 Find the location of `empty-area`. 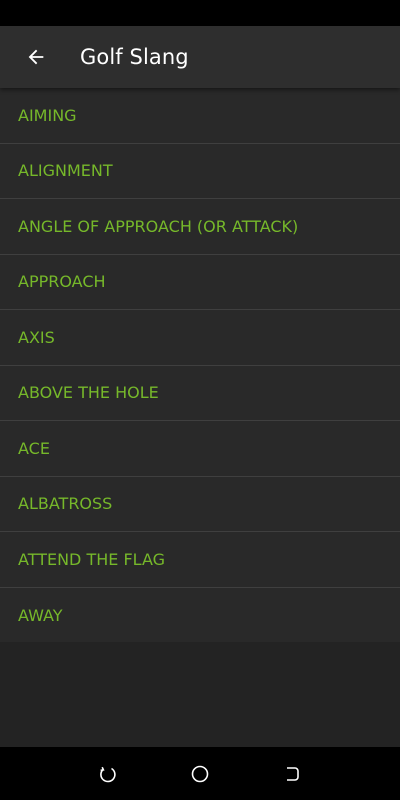

empty-area is located at coordinates (200, 694).